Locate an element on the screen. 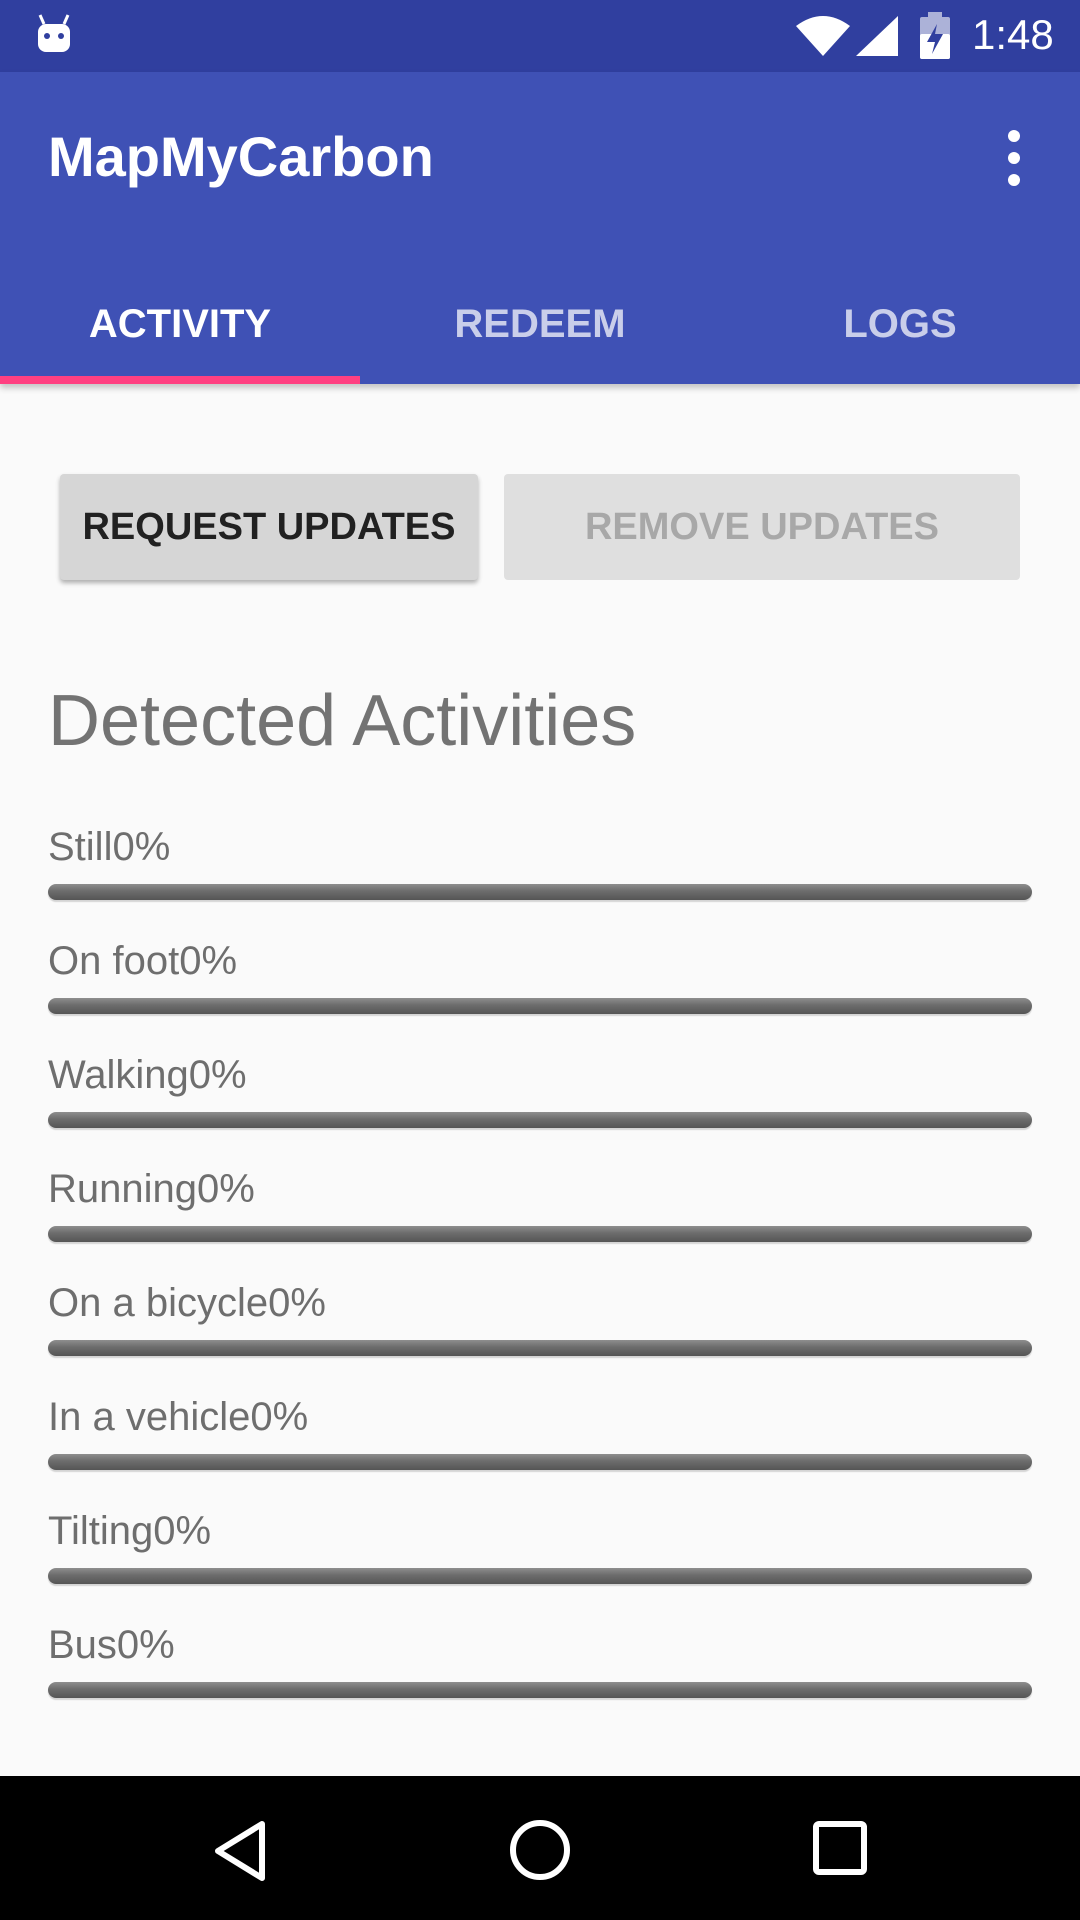  wifi-icon is located at coordinates (823, 36).